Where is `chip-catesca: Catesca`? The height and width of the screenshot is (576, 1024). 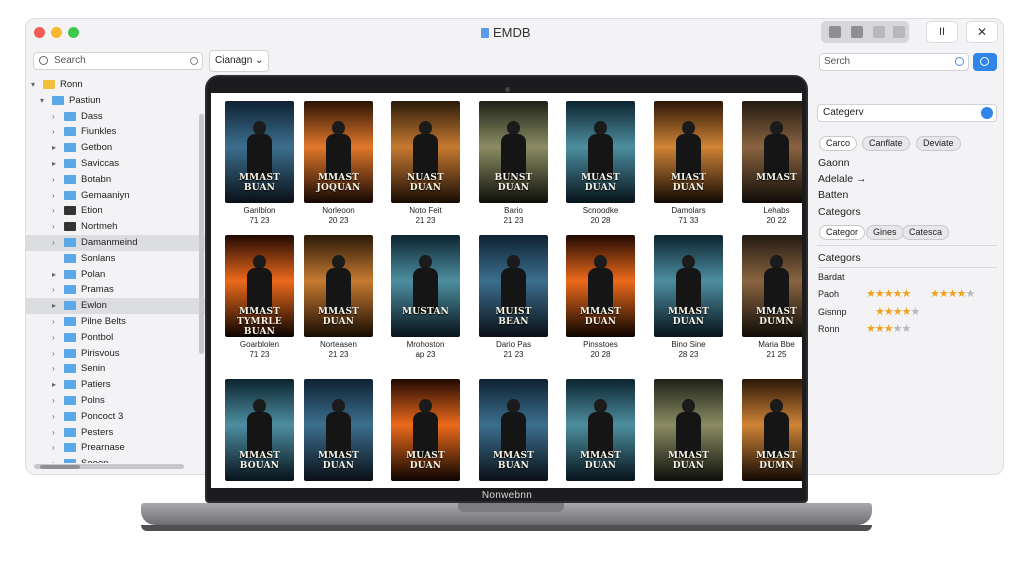 chip-catesca: Catesca is located at coordinates (926, 232).